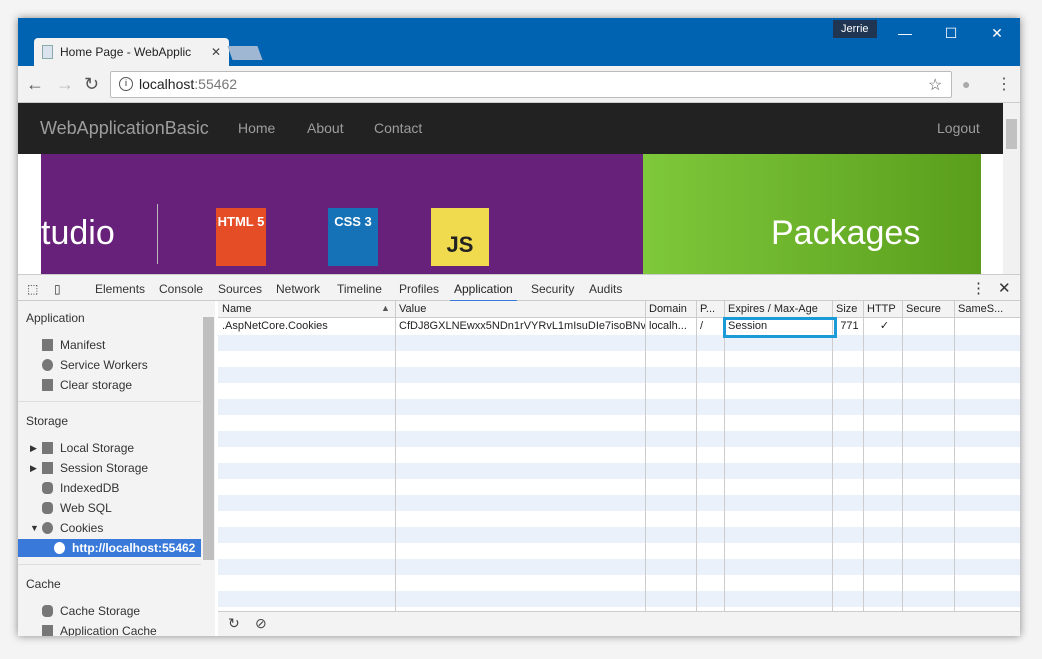  What do you see at coordinates (131, 52) in the screenshot?
I see `browser-tab: Home Page - WebApplic ✕` at bounding box center [131, 52].